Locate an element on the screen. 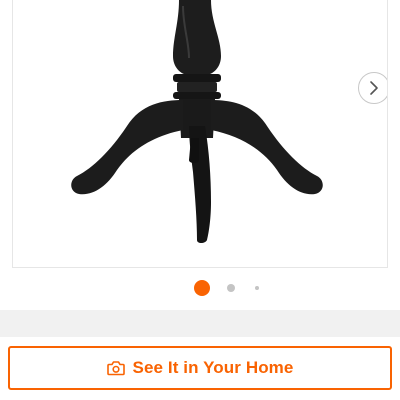 This screenshot has width=400, height=400. camera-icon is located at coordinates (115, 368).